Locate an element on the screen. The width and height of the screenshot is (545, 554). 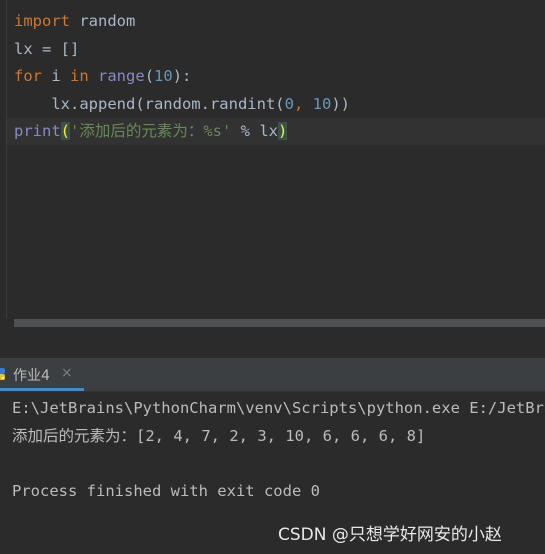
editor-horizontal-scrollbar is located at coordinates (272, 323).